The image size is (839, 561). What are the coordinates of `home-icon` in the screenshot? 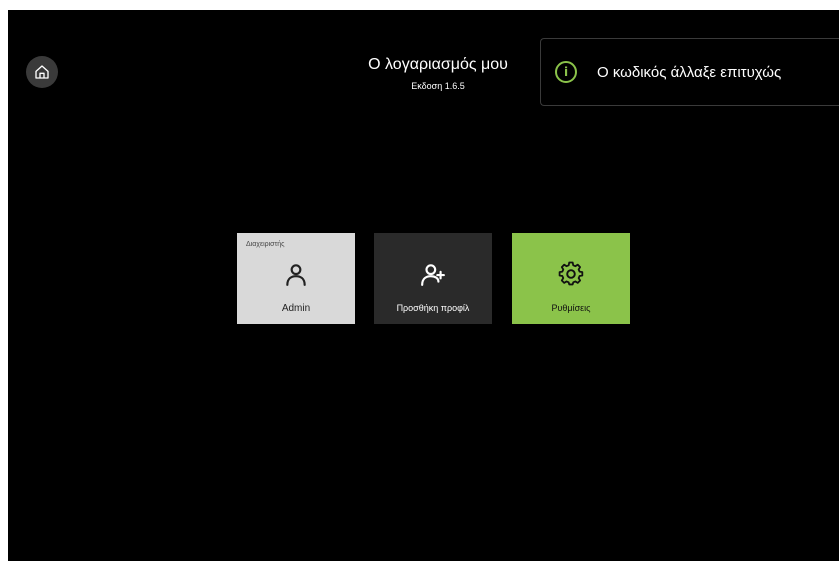 It's located at (42, 72).